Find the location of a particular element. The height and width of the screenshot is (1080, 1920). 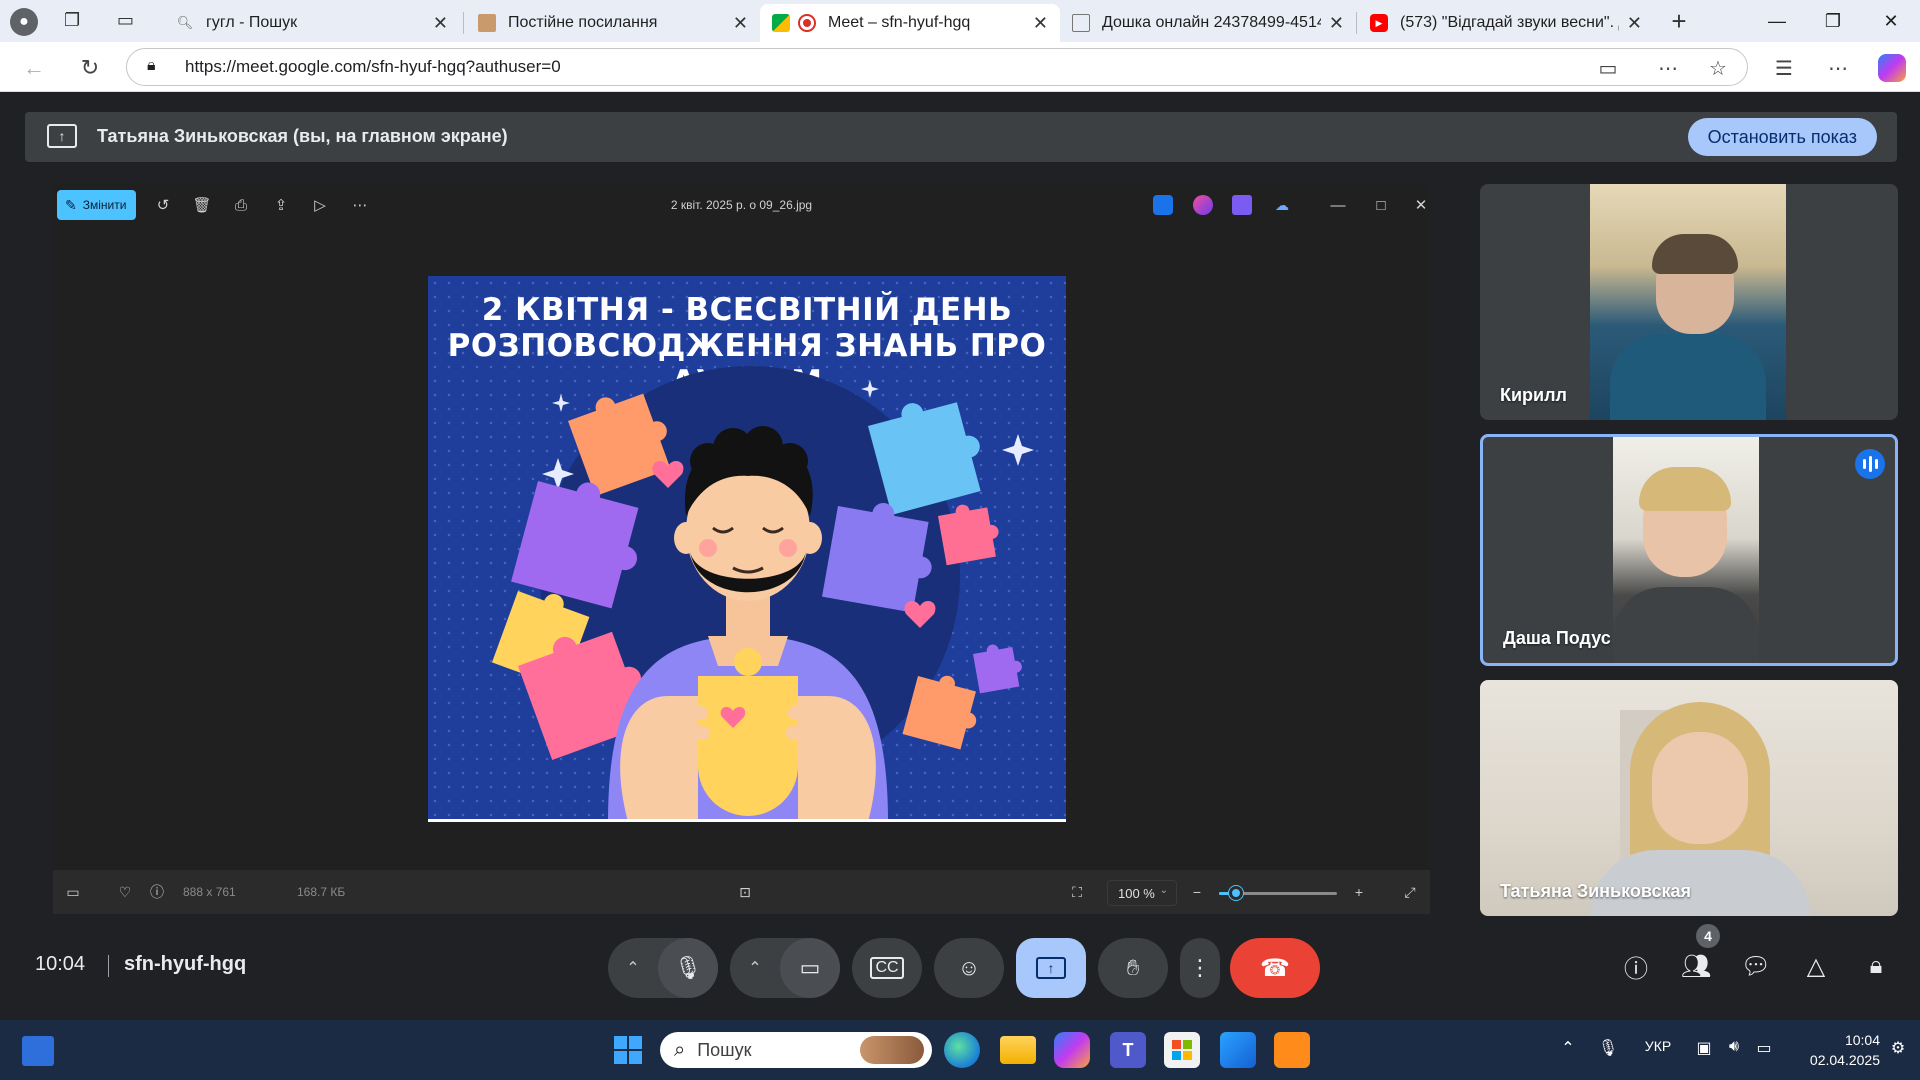

fit-to-window-icon: ⛶ is located at coordinates (1077, 892).